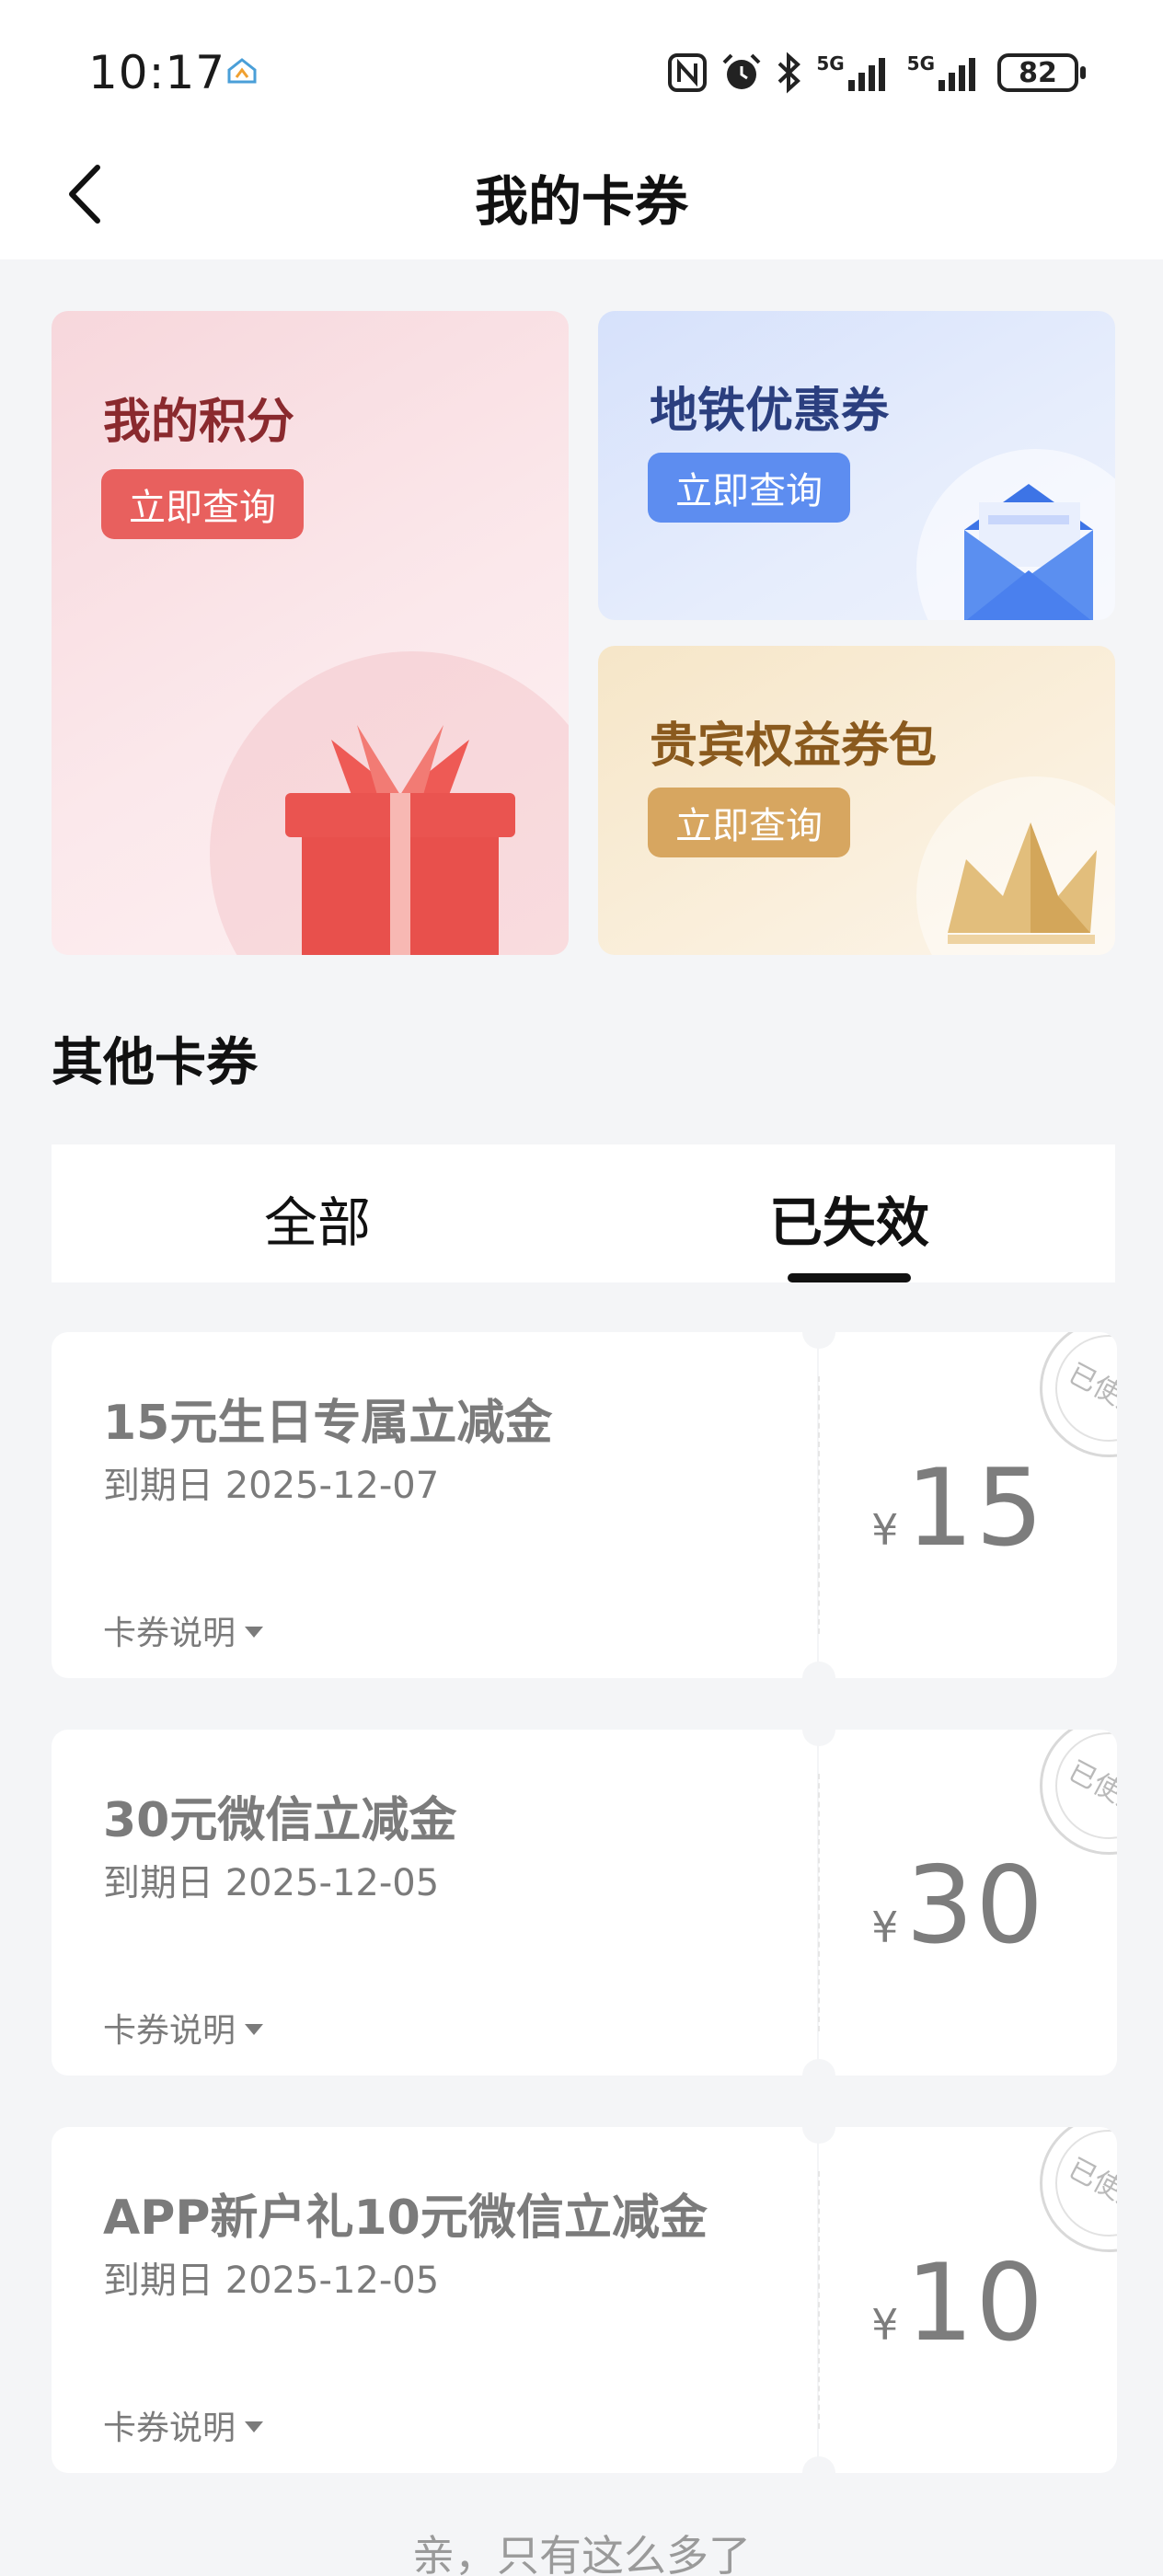 The width and height of the screenshot is (1163, 2576). I want to click on coupon-tabs: 全部 已失效, so click(583, 1213).